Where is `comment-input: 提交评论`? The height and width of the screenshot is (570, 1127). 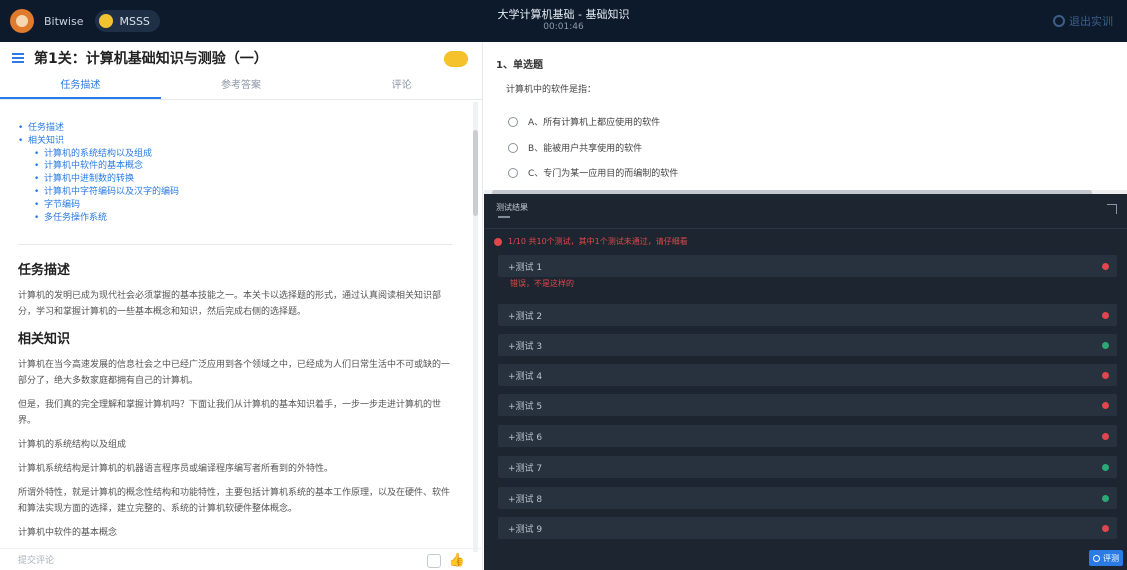 comment-input: 提交评论 is located at coordinates (36, 559).